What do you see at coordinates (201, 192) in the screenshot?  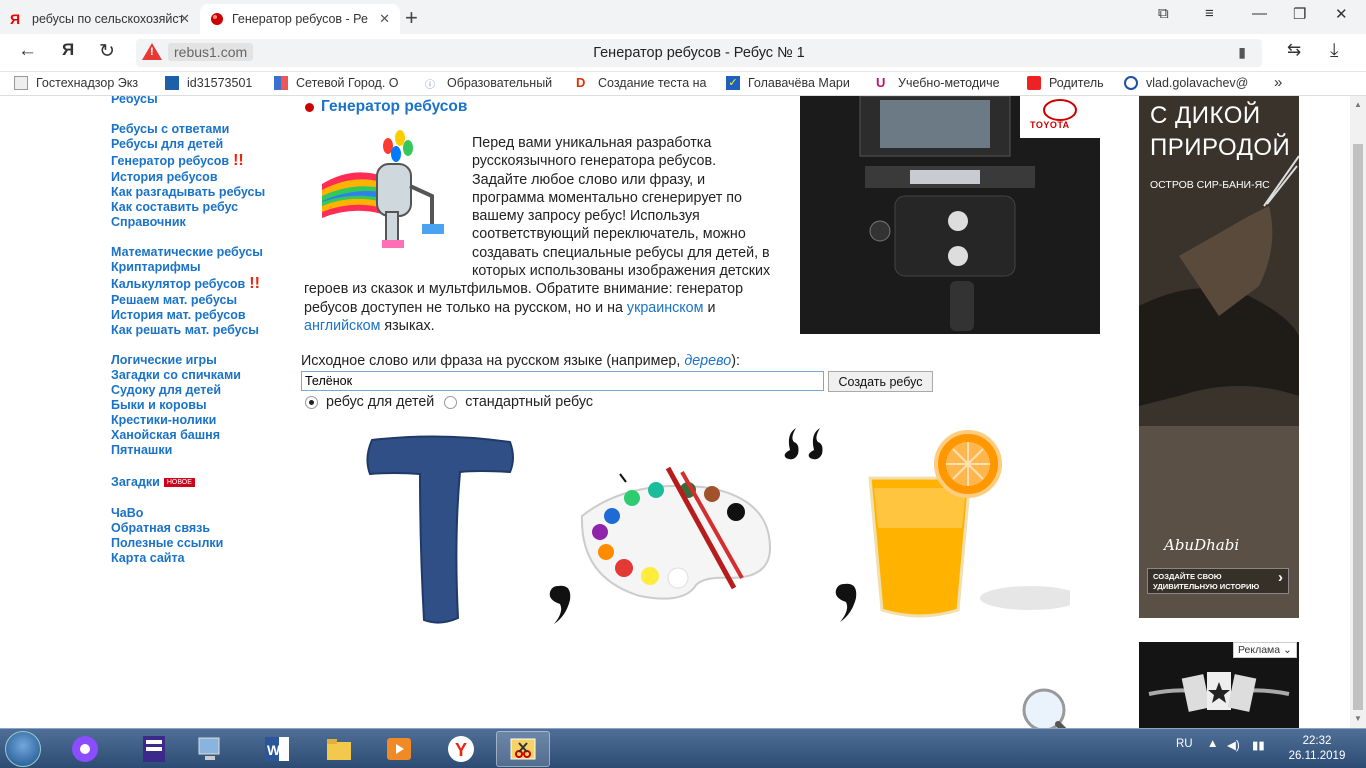 I see `sidebar-link: Как разгадывать ребусы` at bounding box center [201, 192].